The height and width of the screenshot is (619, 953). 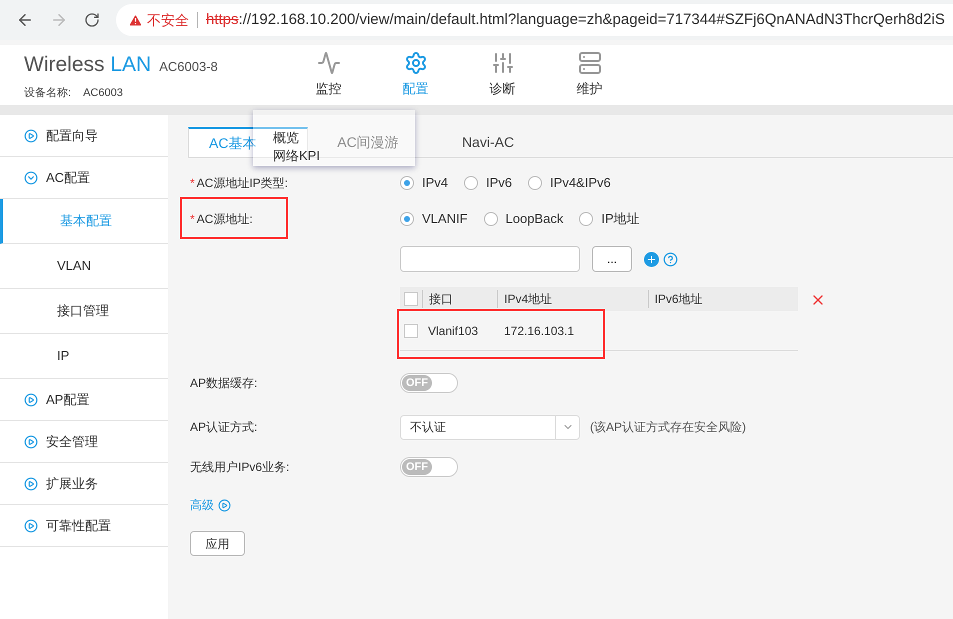 I want to click on radio-label: IPv4, so click(x=435, y=183).